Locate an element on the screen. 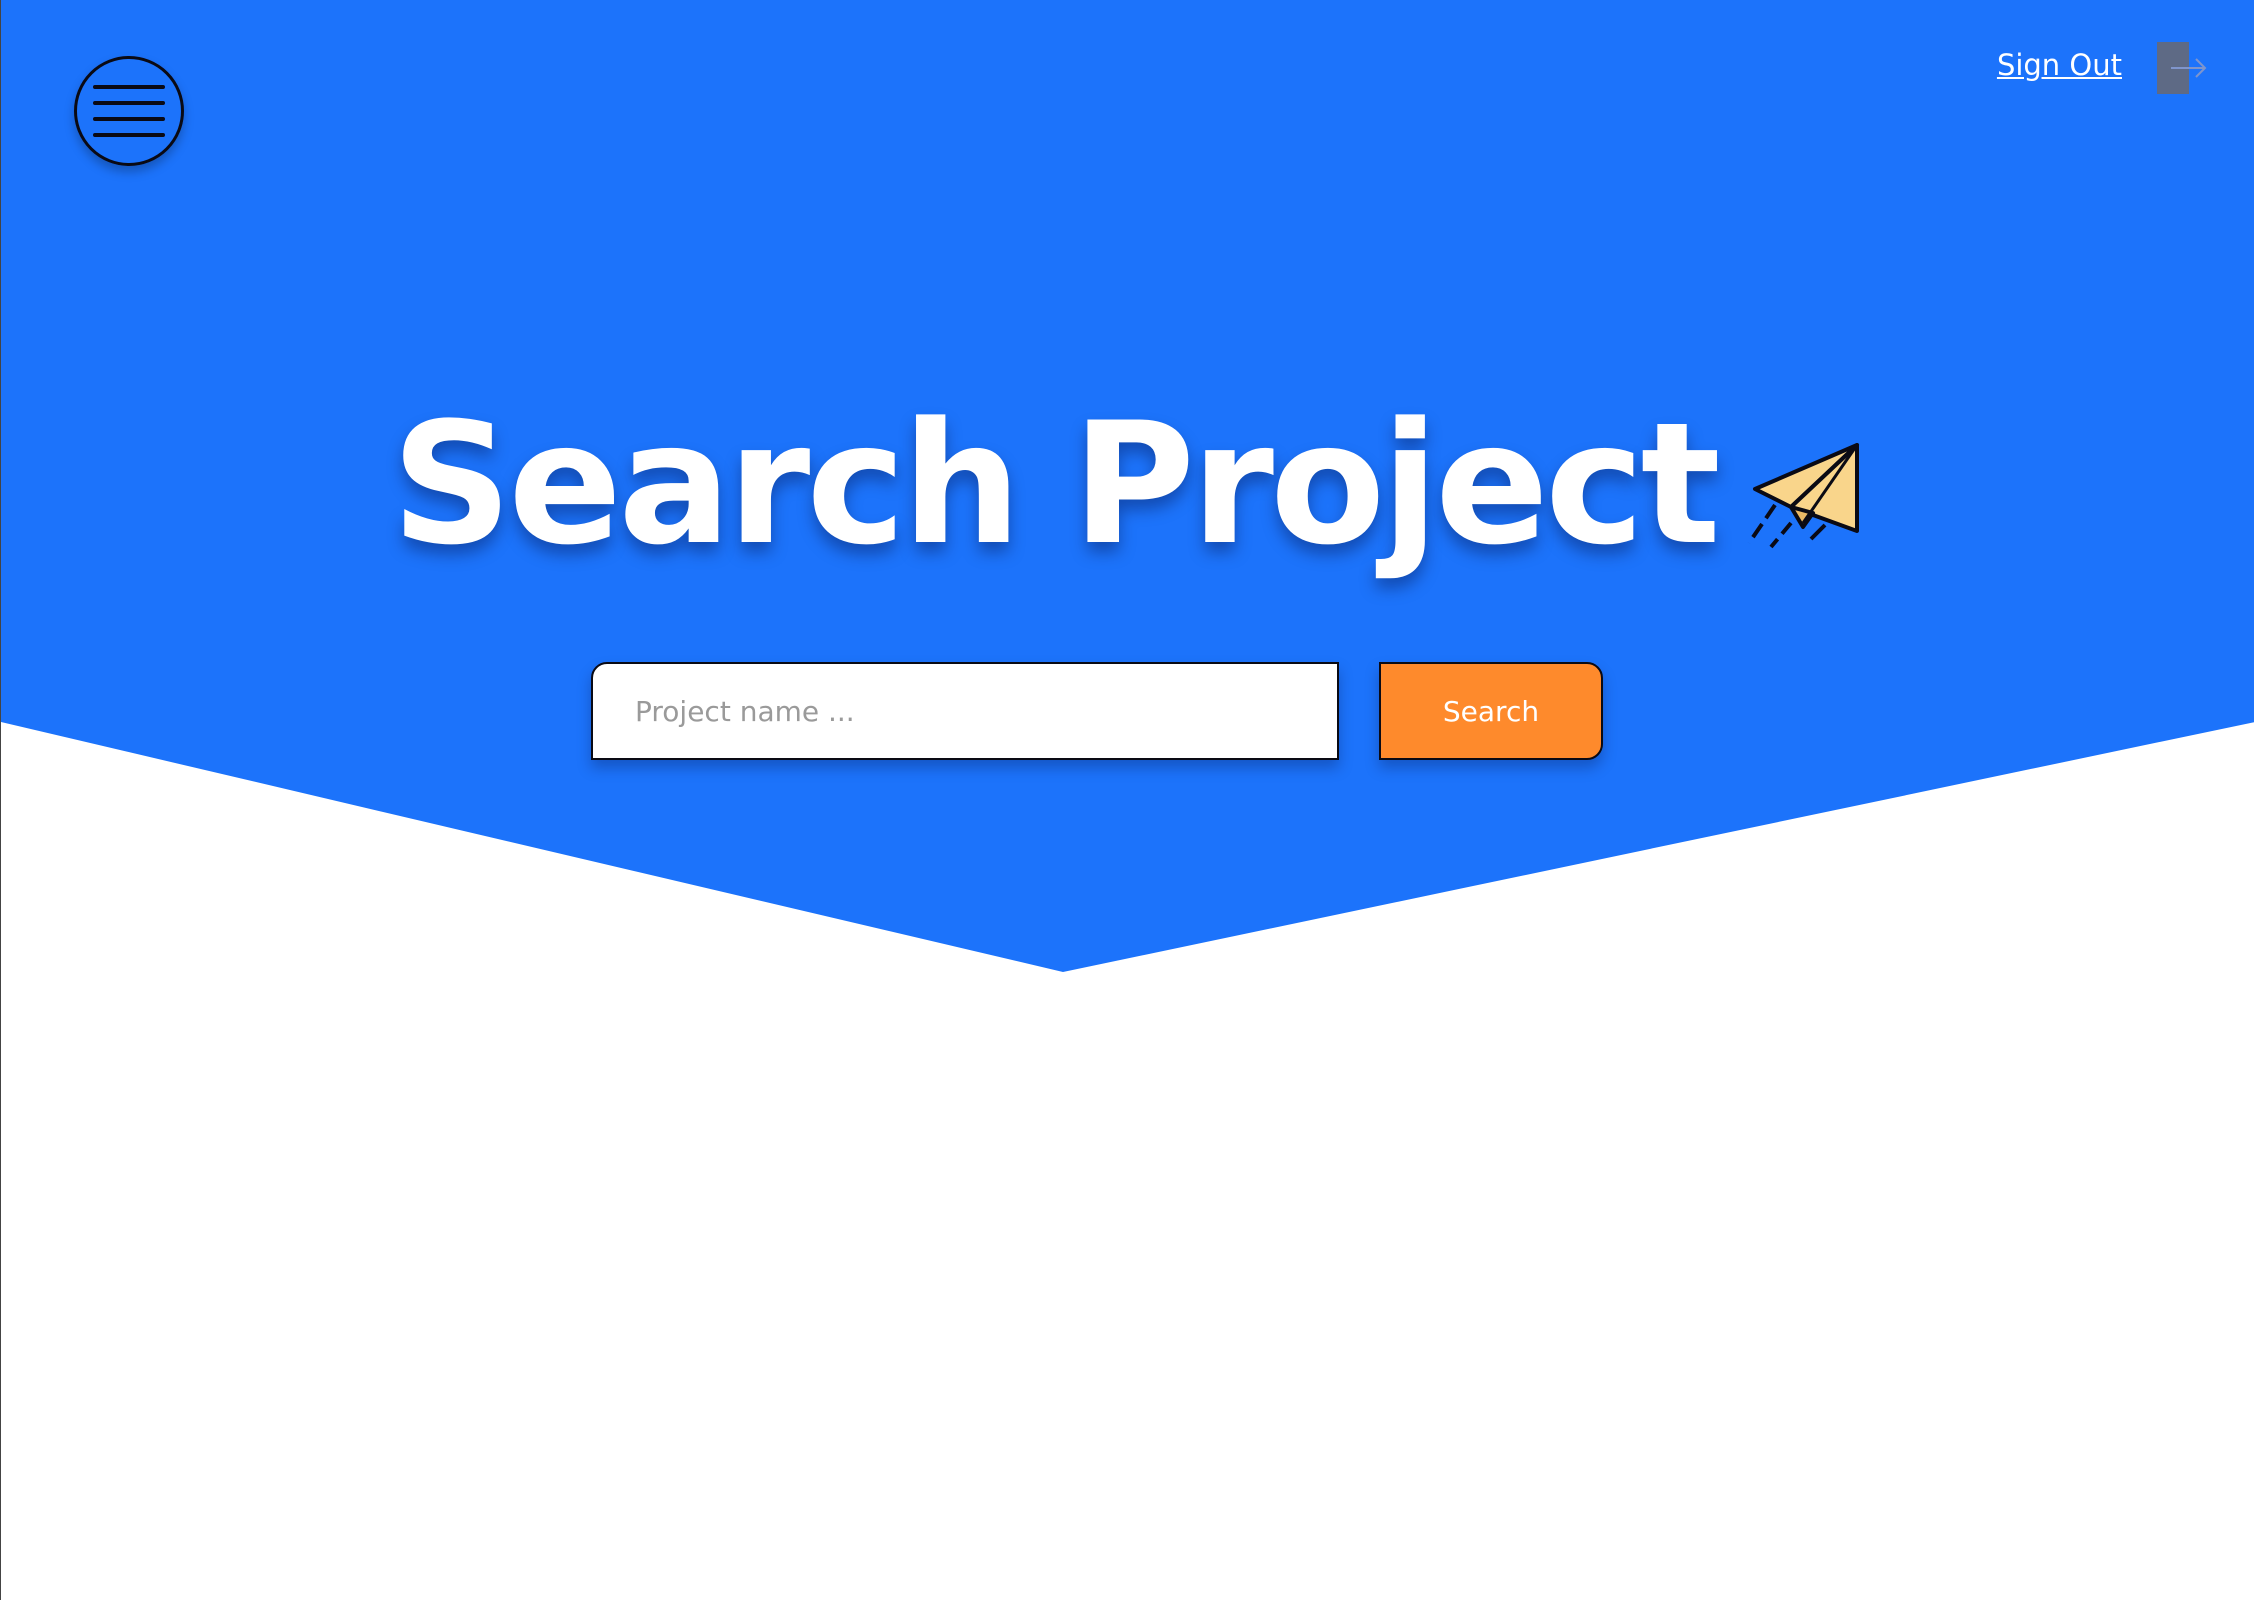 This screenshot has width=2254, height=1600. hamburger-menu-icon is located at coordinates (129, 111).